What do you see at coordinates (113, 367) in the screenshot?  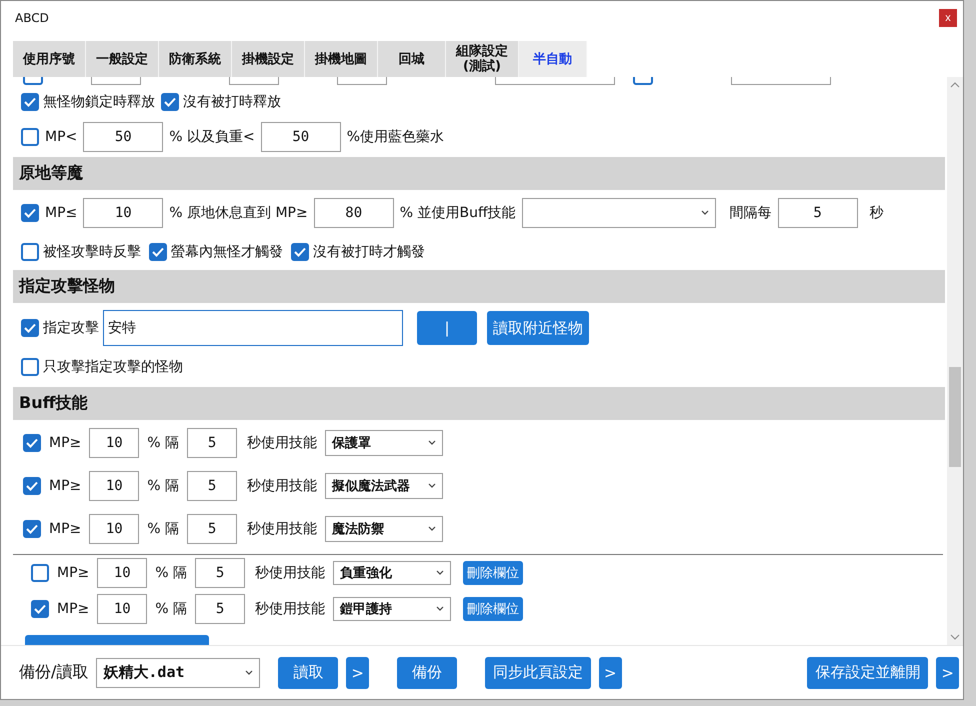 I see `checkbox-label: 只攻擊指定攻擊的怪物` at bounding box center [113, 367].